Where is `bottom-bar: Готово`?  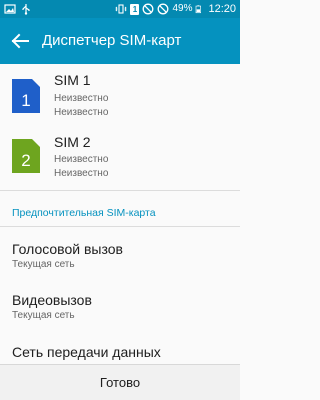 bottom-bar: Готово is located at coordinates (120, 382).